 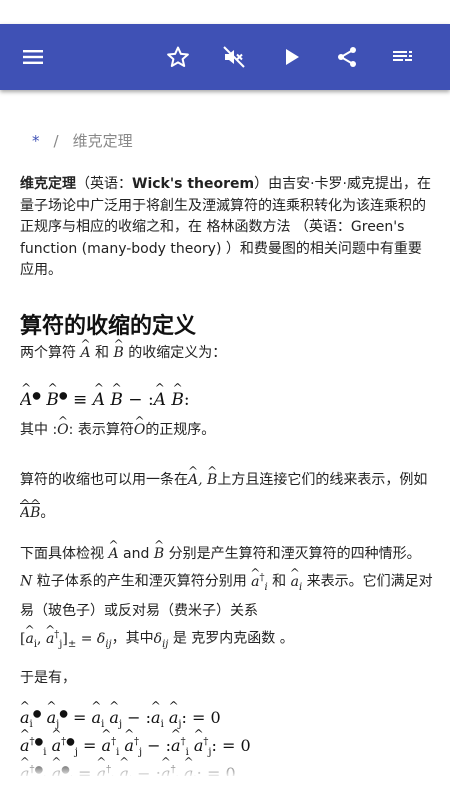 What do you see at coordinates (180, 430) in the screenshot?
I see `text-span: 的正规序。` at bounding box center [180, 430].